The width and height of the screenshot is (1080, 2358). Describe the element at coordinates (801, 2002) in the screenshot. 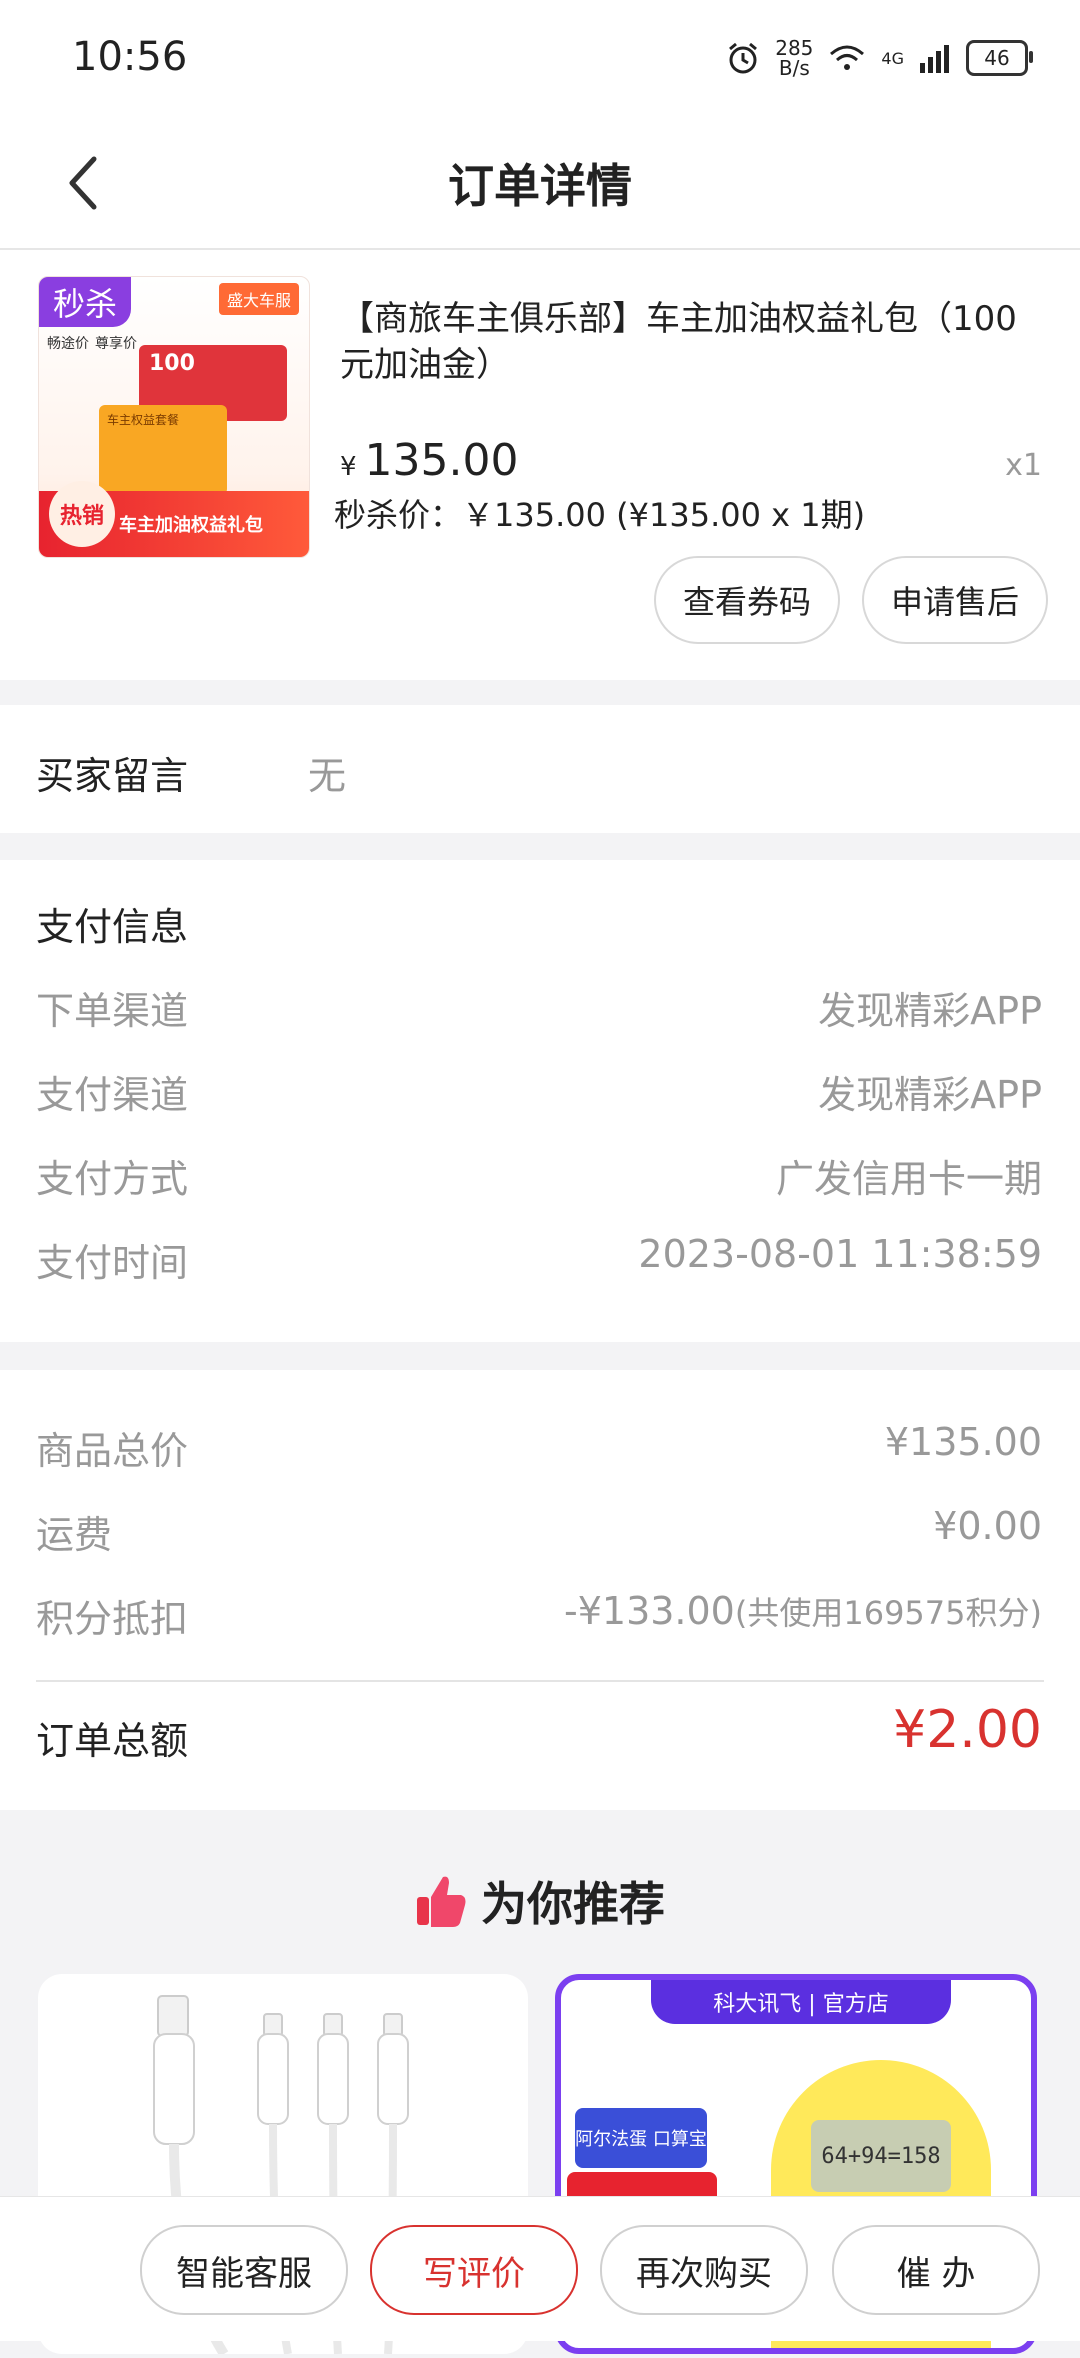

I see `shop-banner: 科大讯飞 | 官方店` at that location.